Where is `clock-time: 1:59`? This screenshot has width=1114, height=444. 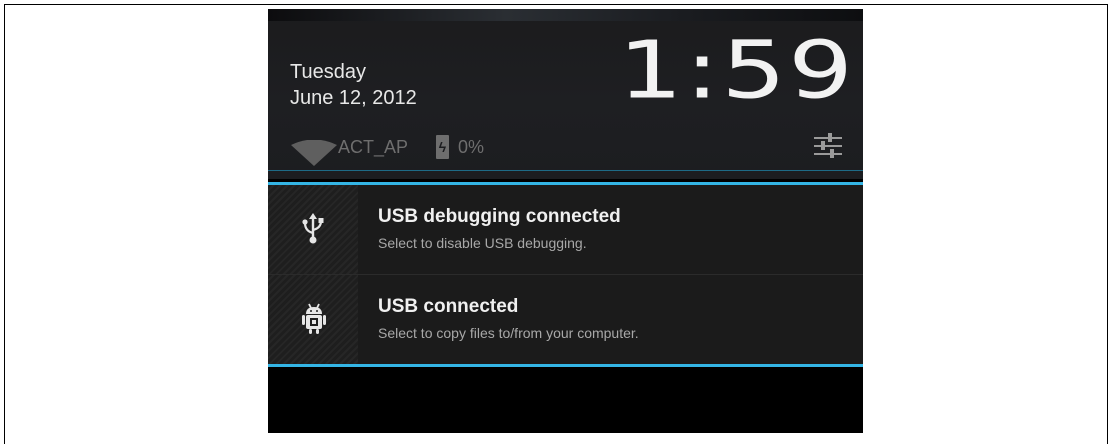 clock-time: 1:59 is located at coordinates (737, 70).